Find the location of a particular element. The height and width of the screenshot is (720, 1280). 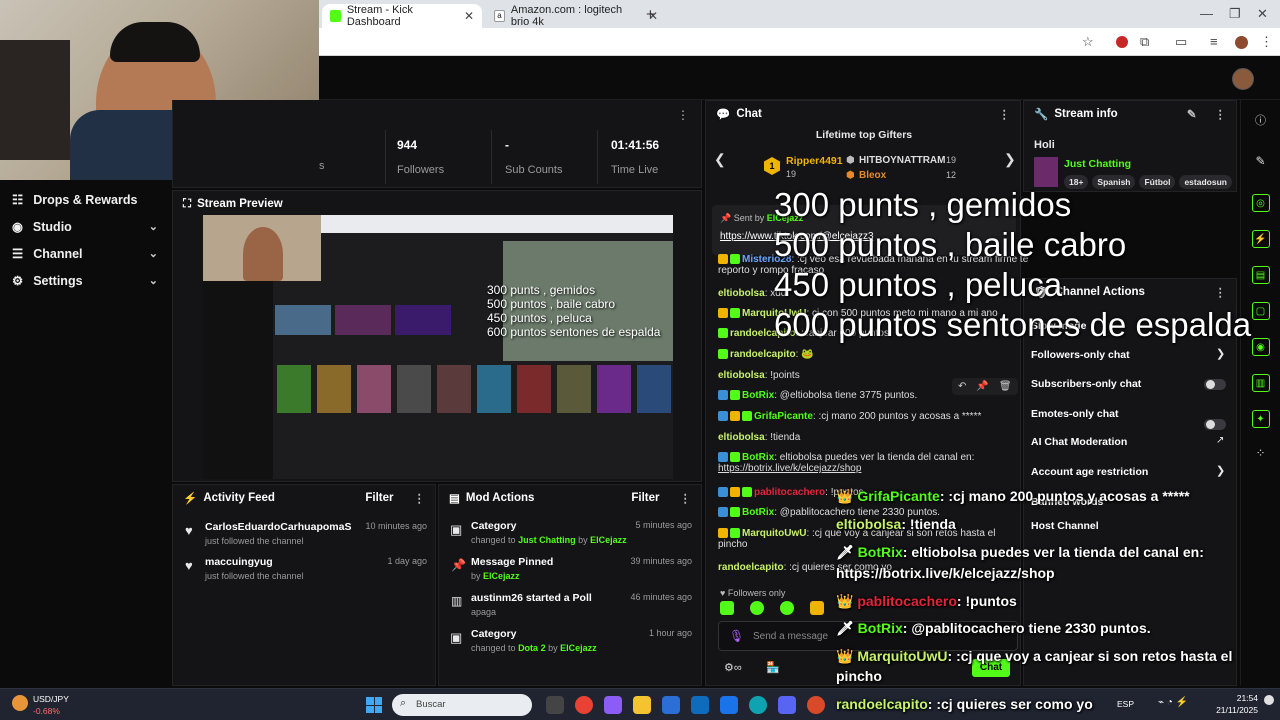

windows-start-icon is located at coordinates (374, 705).